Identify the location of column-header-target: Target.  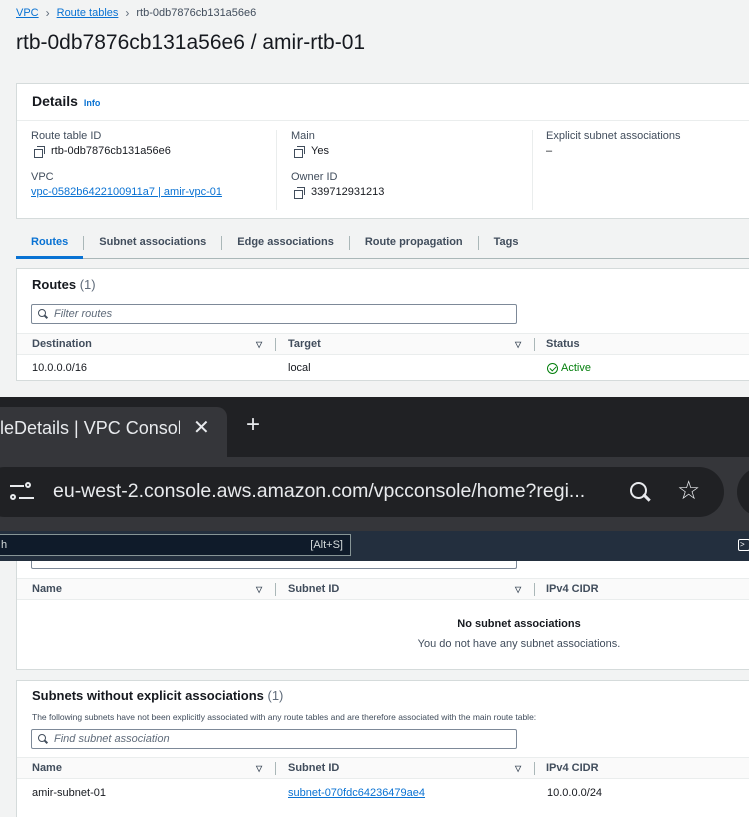
(304, 344).